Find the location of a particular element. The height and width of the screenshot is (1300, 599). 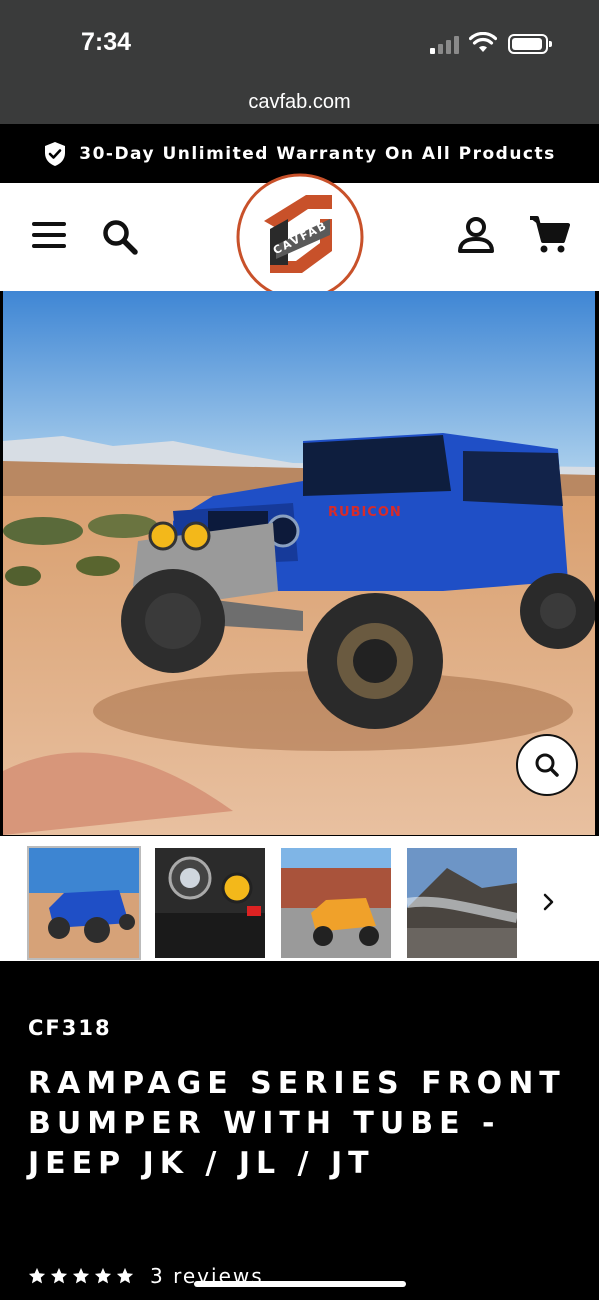

zoom-icon is located at coordinates (547, 765).